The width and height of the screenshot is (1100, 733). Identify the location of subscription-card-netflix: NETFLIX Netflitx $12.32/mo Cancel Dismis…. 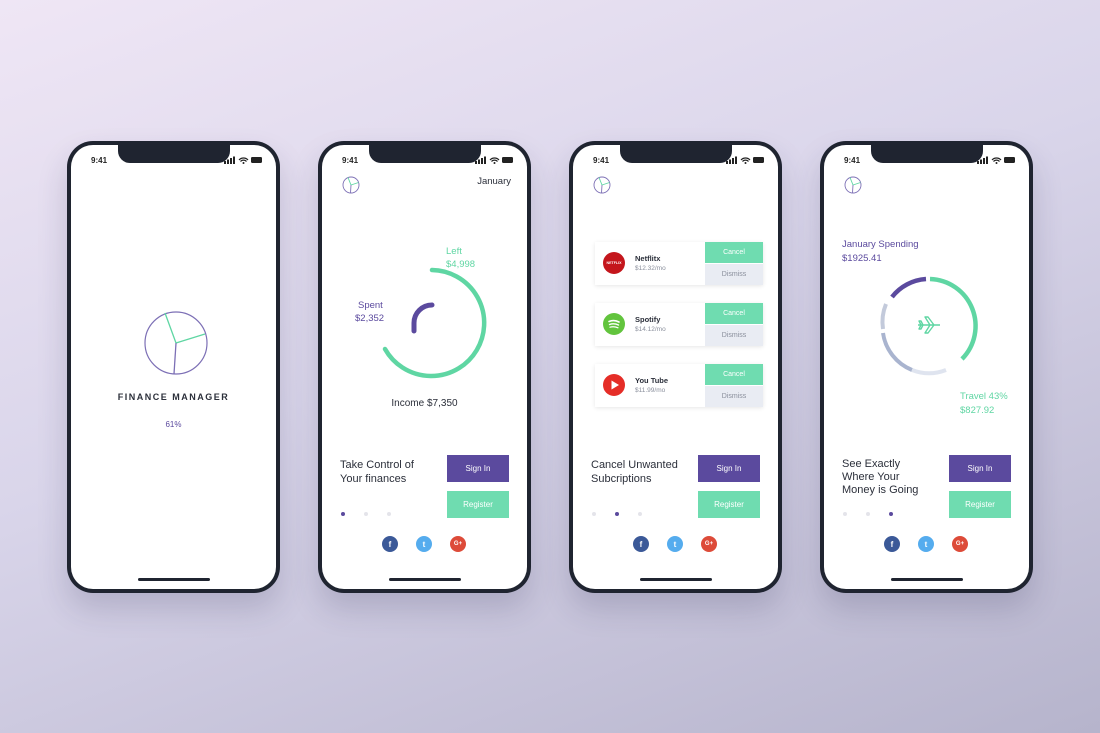
(679, 263).